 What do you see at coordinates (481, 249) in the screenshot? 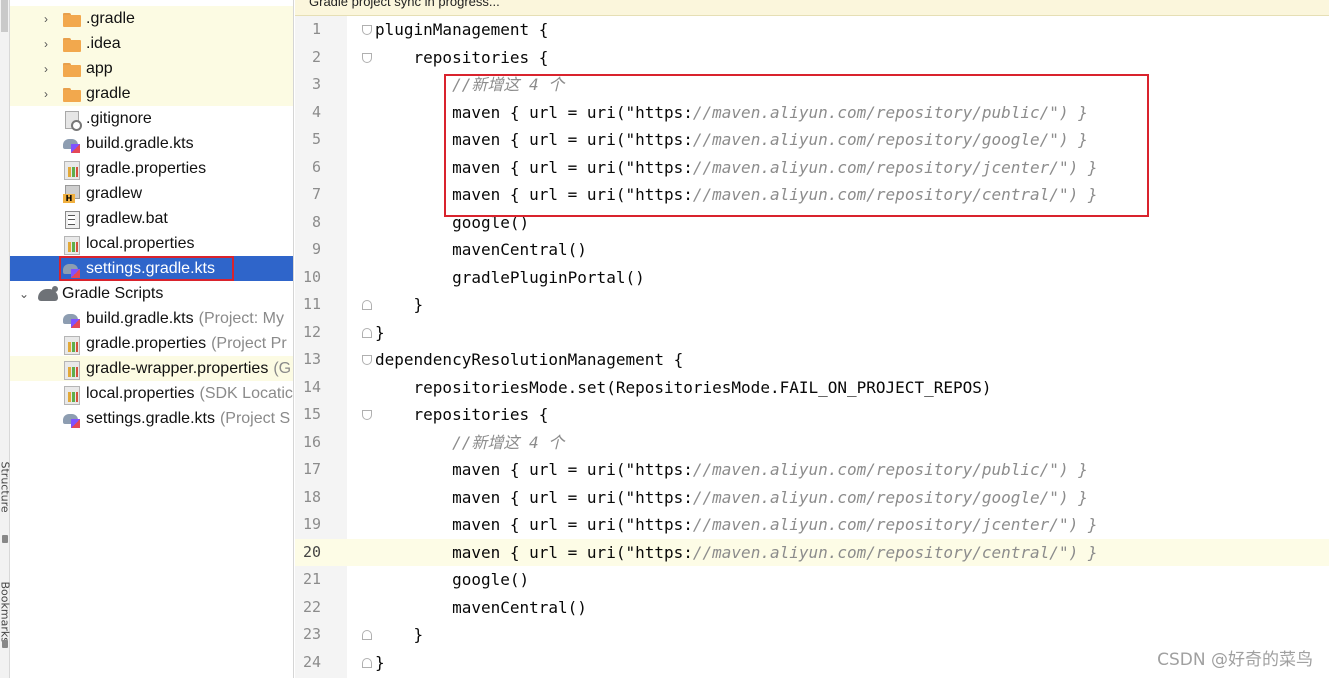
I see `code-text: mavenCentral()` at bounding box center [481, 249].